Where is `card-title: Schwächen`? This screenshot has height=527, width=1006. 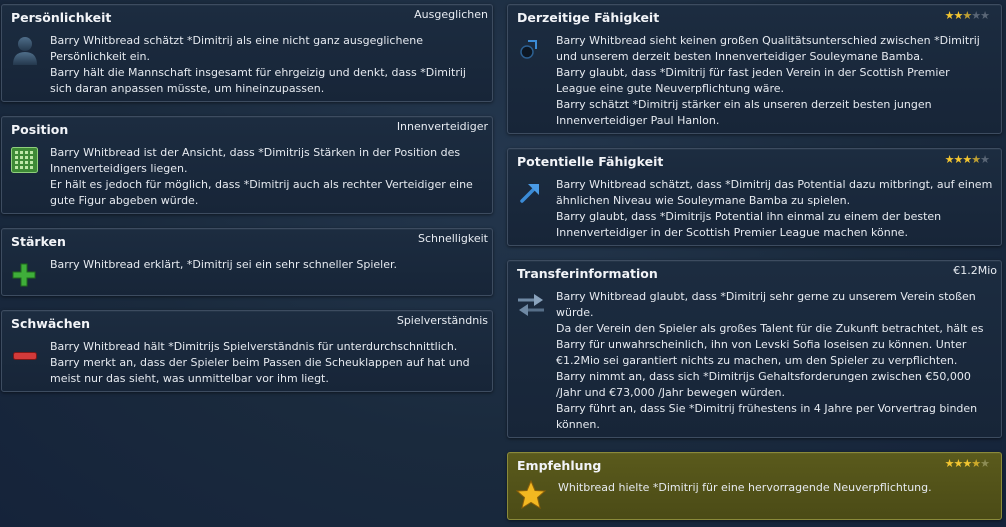 card-title: Schwächen is located at coordinates (50, 323).